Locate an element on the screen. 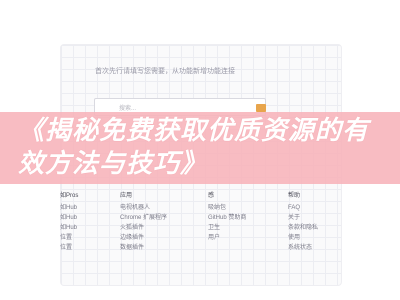 Image resolution: width=400 pixels, height=300 pixels. footer-link: 关于 is located at coordinates (303, 218).